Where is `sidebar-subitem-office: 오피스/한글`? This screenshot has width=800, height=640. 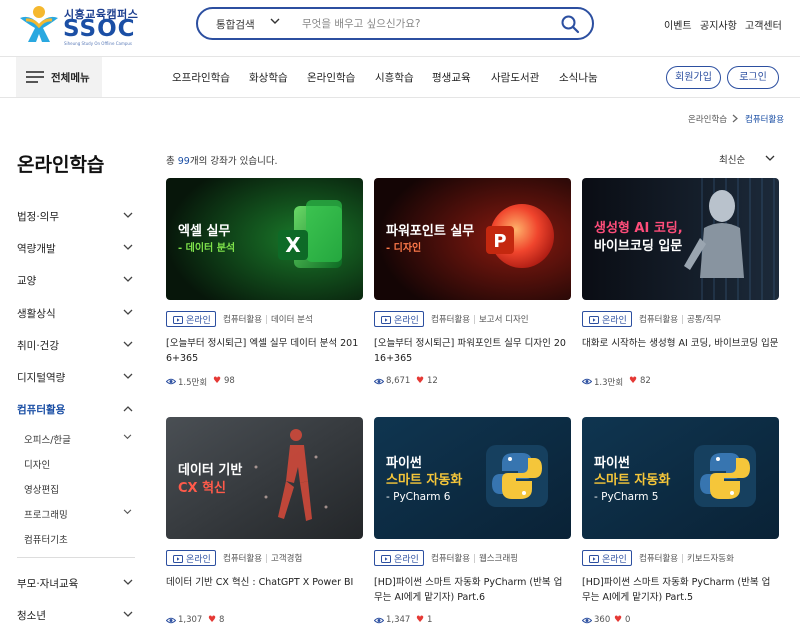
sidebar-subitem-office: 오피스/한글 is located at coordinates (78, 439).